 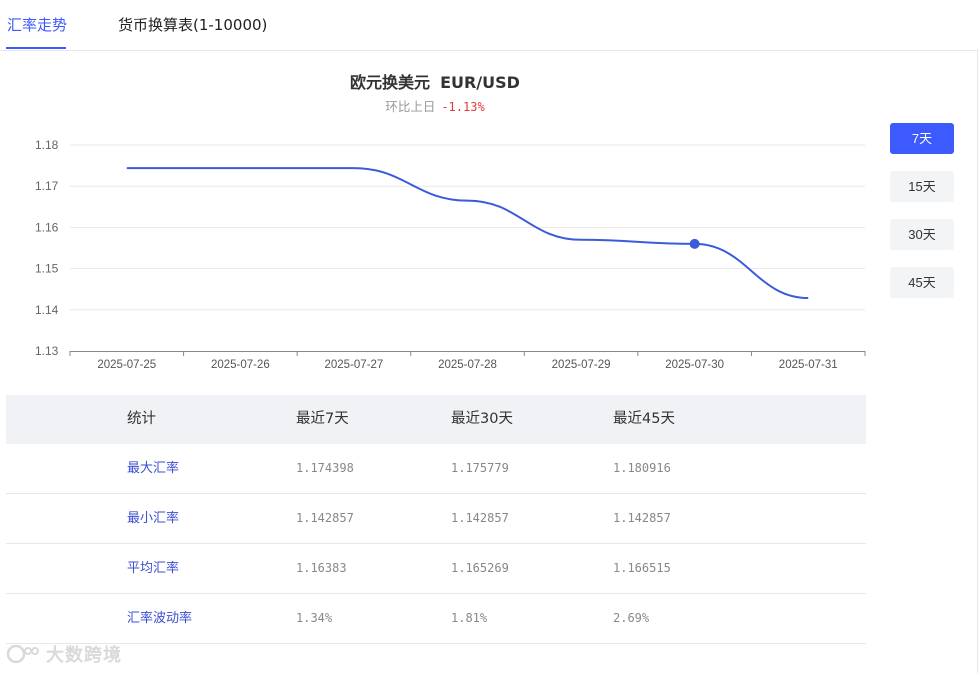 What do you see at coordinates (480, 468) in the screenshot?
I see `value-30-days: 1.175779` at bounding box center [480, 468].